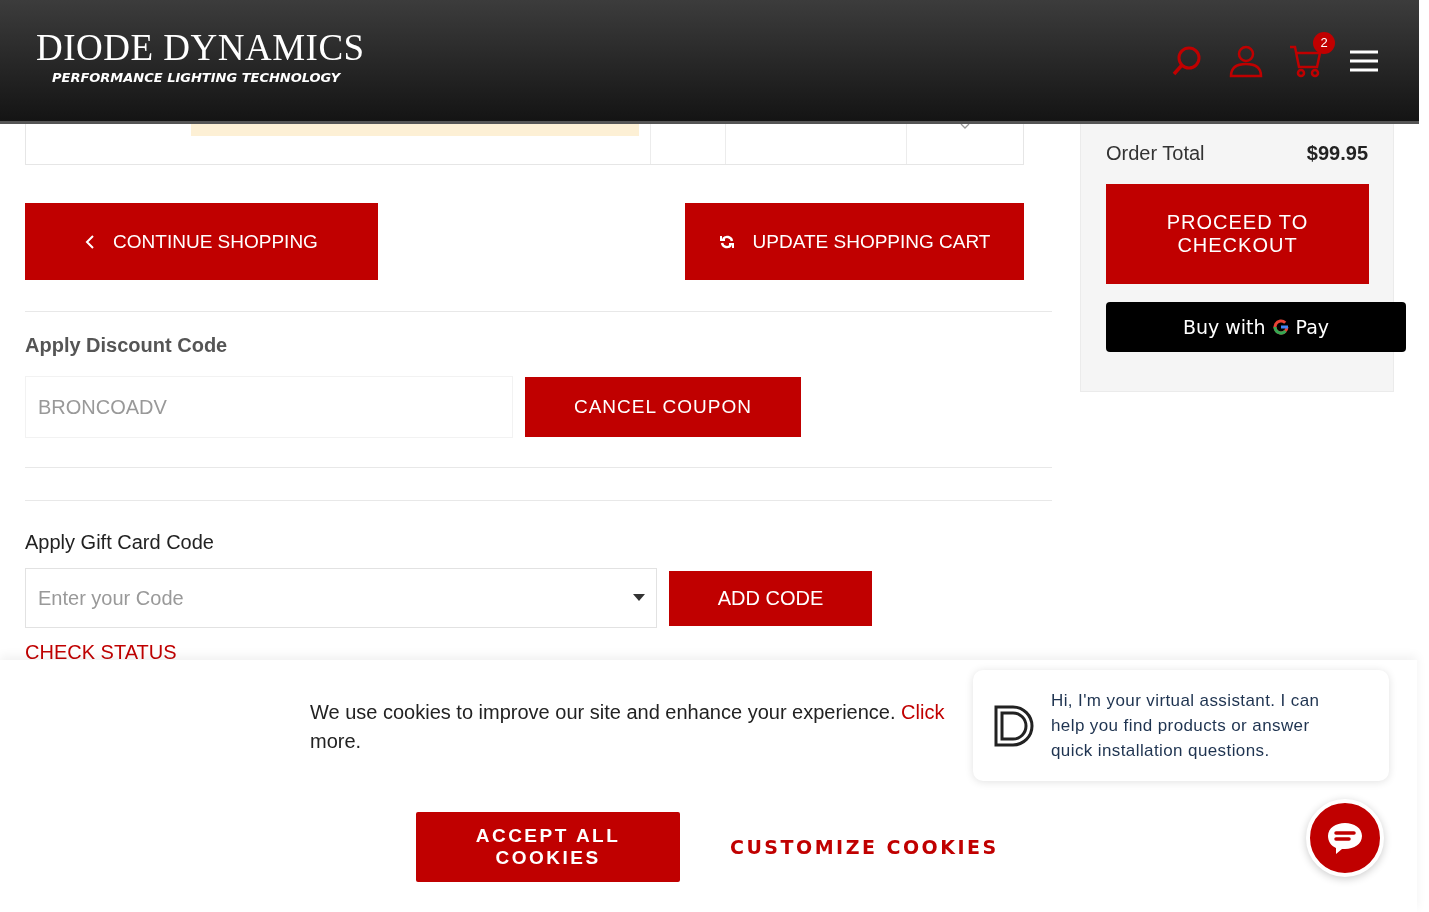 Image resolution: width=1429 pixels, height=912 pixels. I want to click on chat-message: Hi, I'm your virtual assistant. I can help you find products or answer quick installation questions., so click(1186, 726).